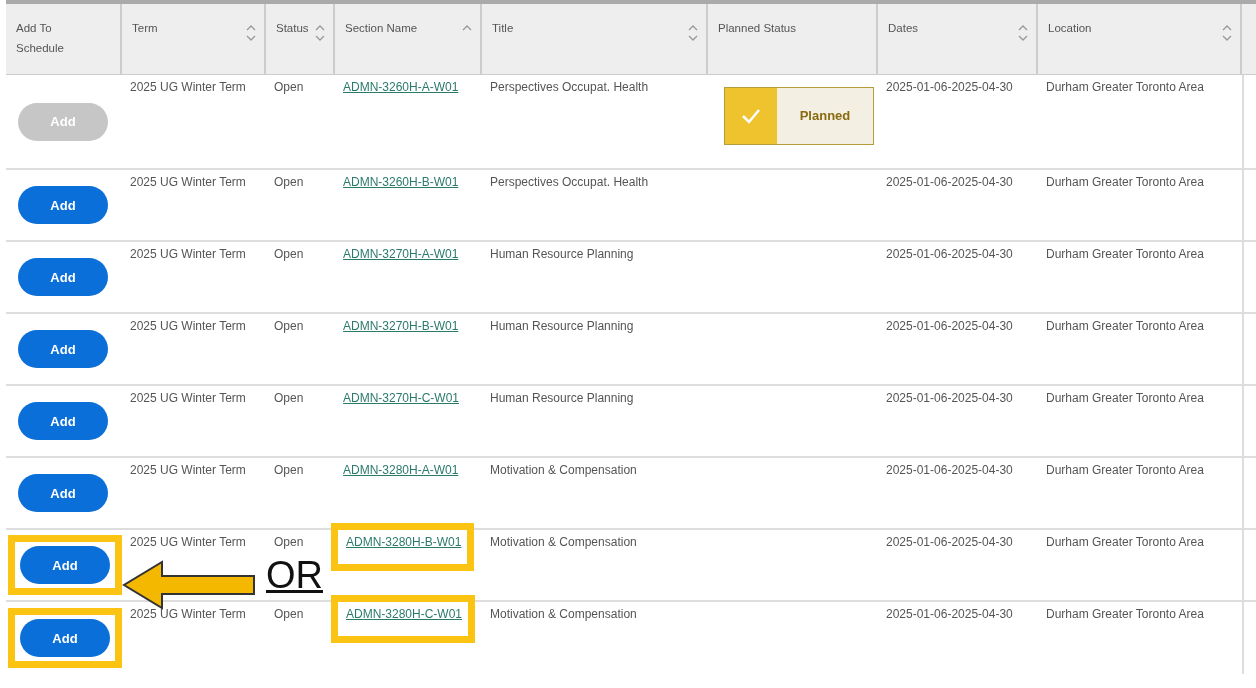  What do you see at coordinates (408, 39) in the screenshot?
I see `column-header: Section Name` at bounding box center [408, 39].